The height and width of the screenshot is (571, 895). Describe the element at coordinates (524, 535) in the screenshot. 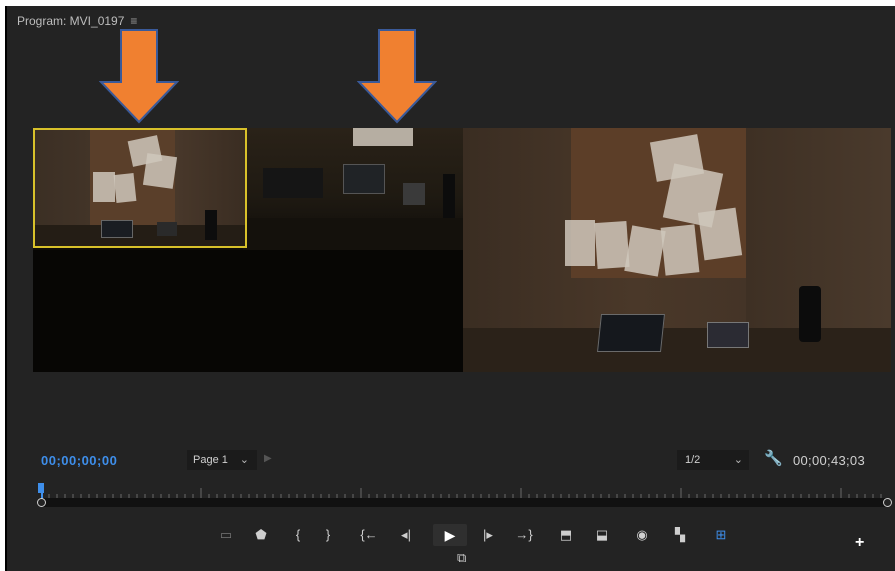

I see `go-to-out-icon: →}` at that location.